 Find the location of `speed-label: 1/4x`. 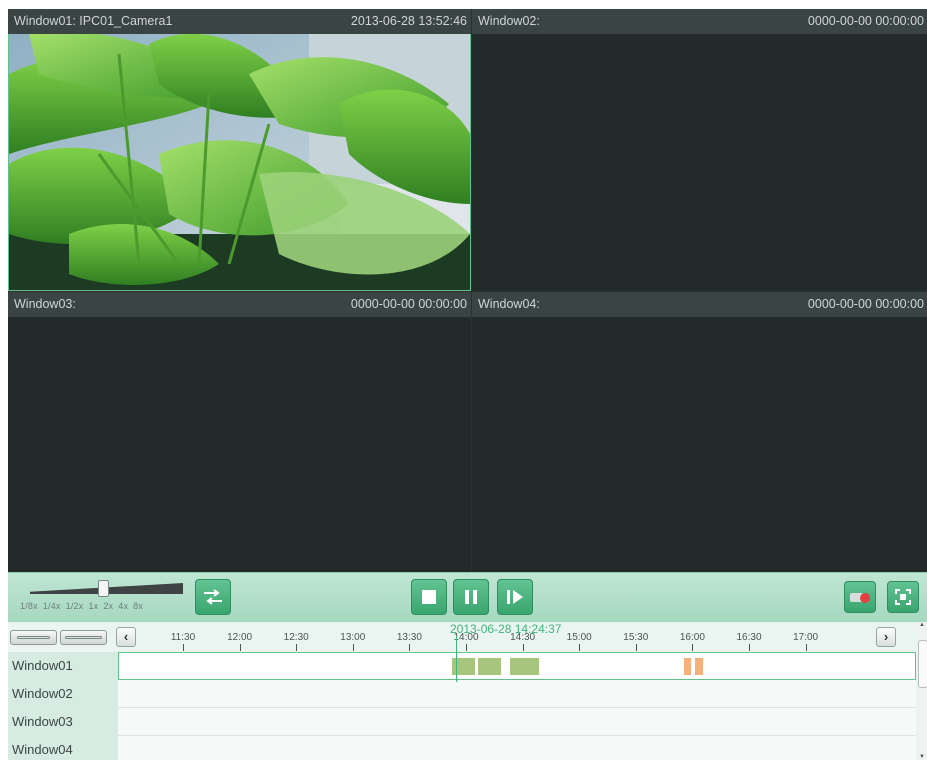

speed-label: 1/4x is located at coordinates (51, 606).